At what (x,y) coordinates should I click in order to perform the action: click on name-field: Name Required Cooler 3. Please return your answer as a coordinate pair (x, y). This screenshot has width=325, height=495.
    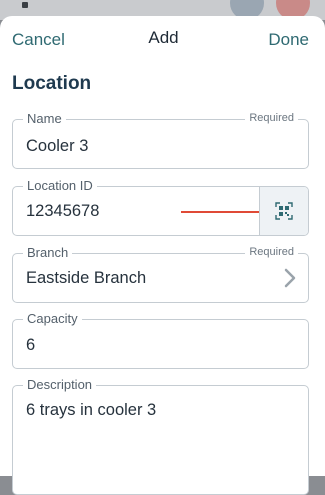
    Looking at the image, I should click on (160, 140).